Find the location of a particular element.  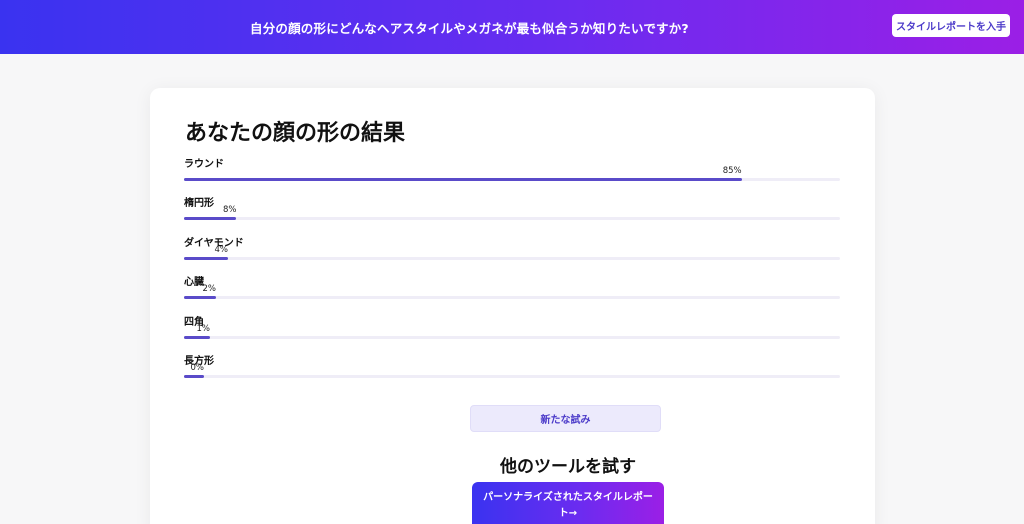

get-style-report-button: スタイルレポートを入手 is located at coordinates (951, 25).